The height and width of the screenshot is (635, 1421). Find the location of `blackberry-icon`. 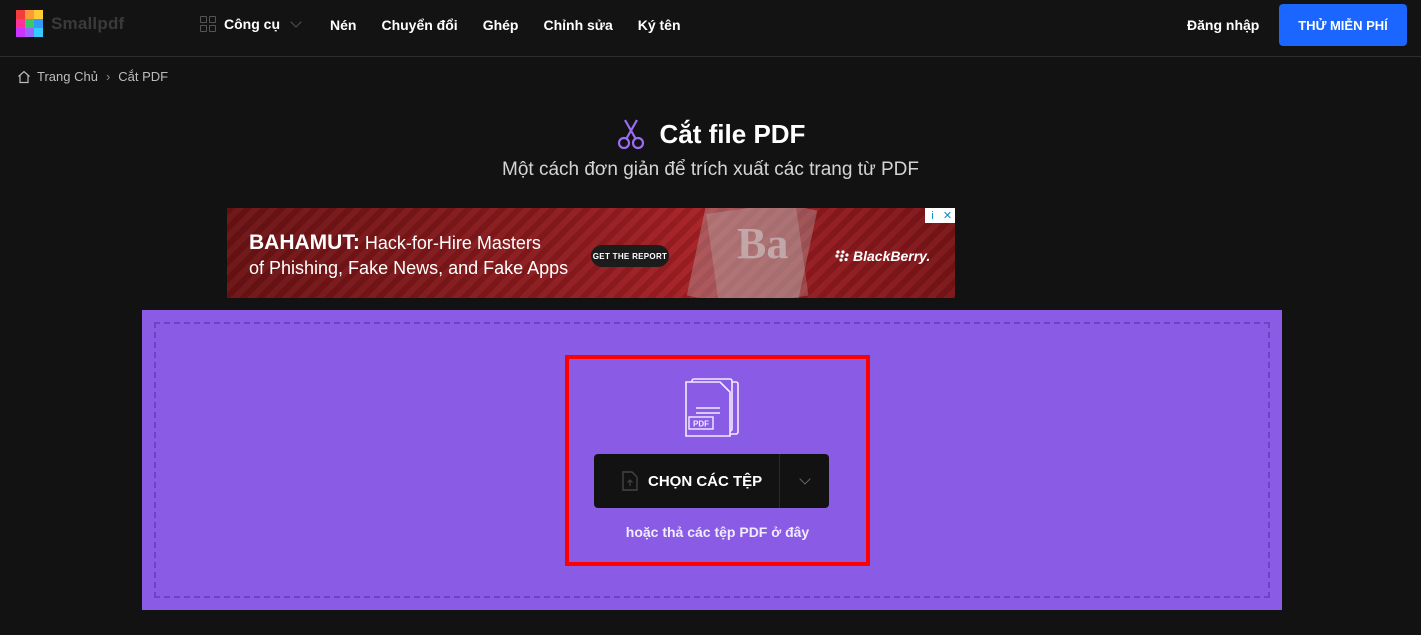

blackberry-icon is located at coordinates (842, 256).